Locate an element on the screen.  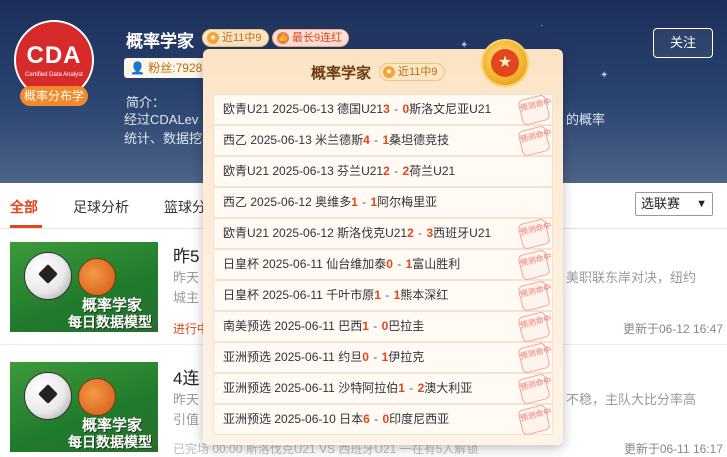
logo-text: CDA is located at coordinates (54, 55).